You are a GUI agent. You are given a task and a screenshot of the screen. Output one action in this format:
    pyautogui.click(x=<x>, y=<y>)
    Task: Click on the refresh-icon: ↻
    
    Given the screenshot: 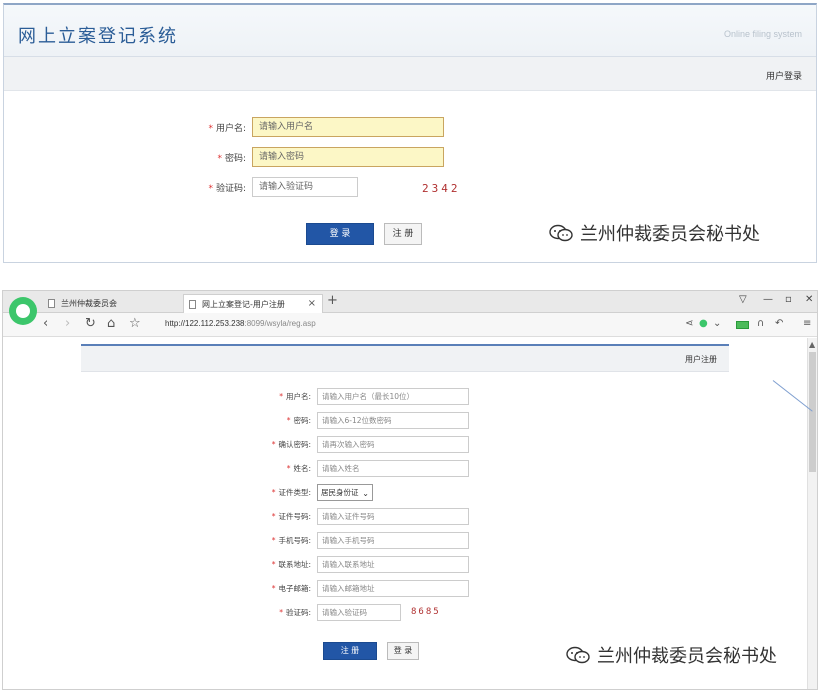 What is the action you would take?
    pyautogui.click(x=90, y=324)
    